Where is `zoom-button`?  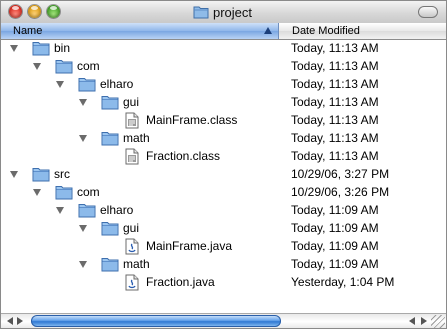 zoom-button is located at coordinates (53, 11).